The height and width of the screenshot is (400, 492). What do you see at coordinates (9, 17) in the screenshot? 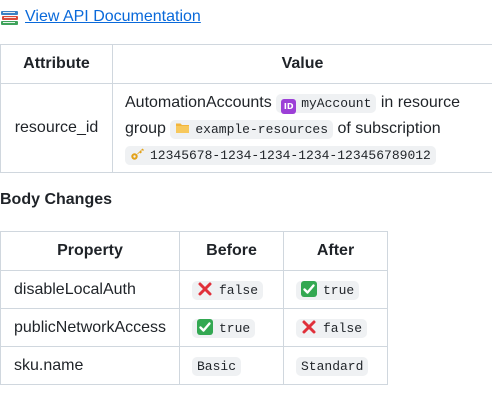
I see `books-icon` at bounding box center [9, 17].